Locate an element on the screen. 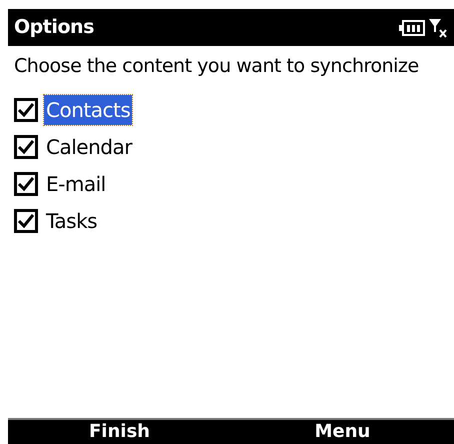  no-signal-icon is located at coordinates (438, 27).